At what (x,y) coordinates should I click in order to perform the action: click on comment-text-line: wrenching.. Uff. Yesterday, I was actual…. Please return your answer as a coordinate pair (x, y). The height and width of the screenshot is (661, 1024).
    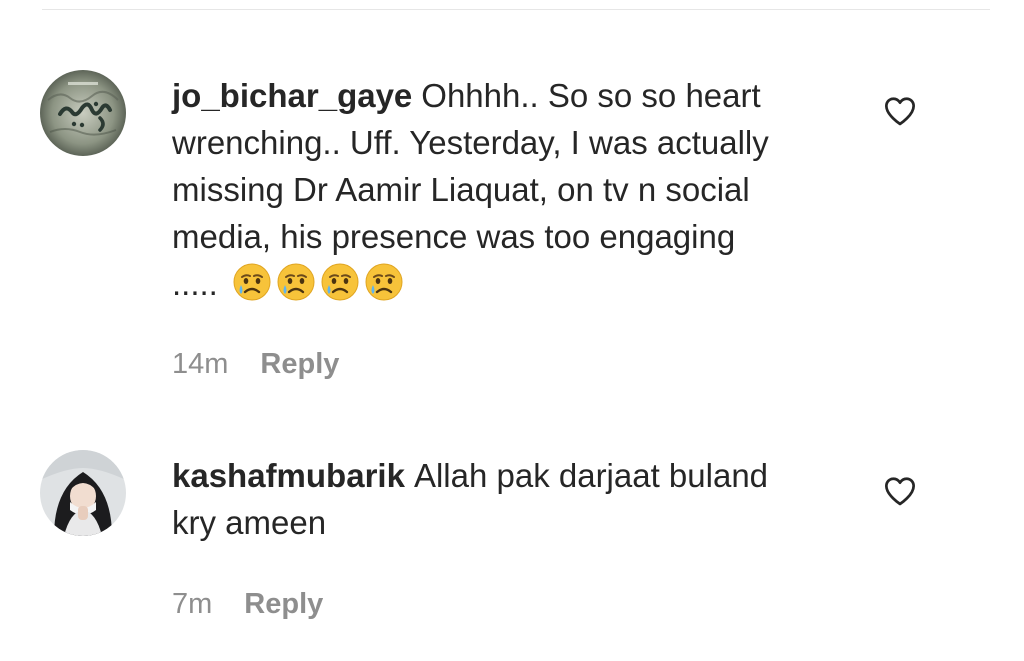
    Looking at the image, I should click on (470, 142).